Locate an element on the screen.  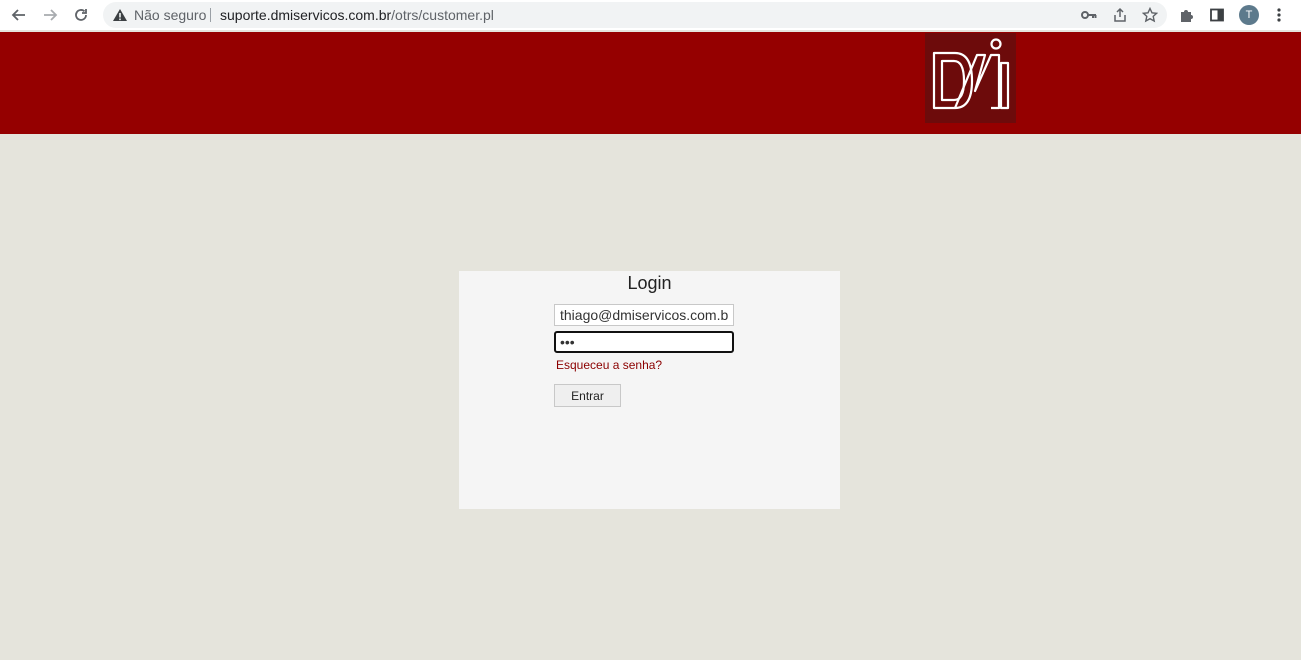
reload-icon is located at coordinates (81, 15).